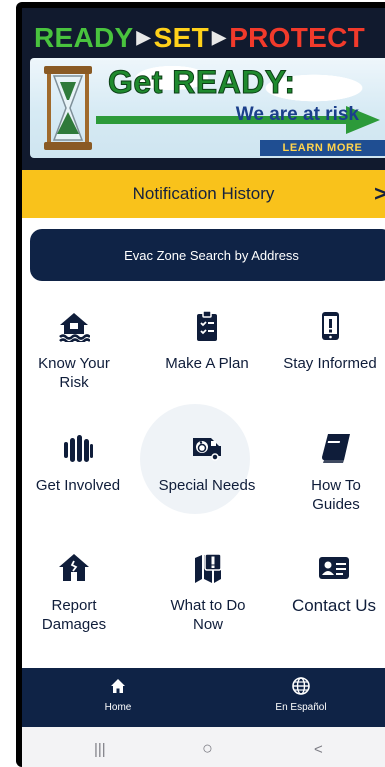  What do you see at coordinates (334, 605) in the screenshot?
I see `tile-label: Contact Us` at bounding box center [334, 605].